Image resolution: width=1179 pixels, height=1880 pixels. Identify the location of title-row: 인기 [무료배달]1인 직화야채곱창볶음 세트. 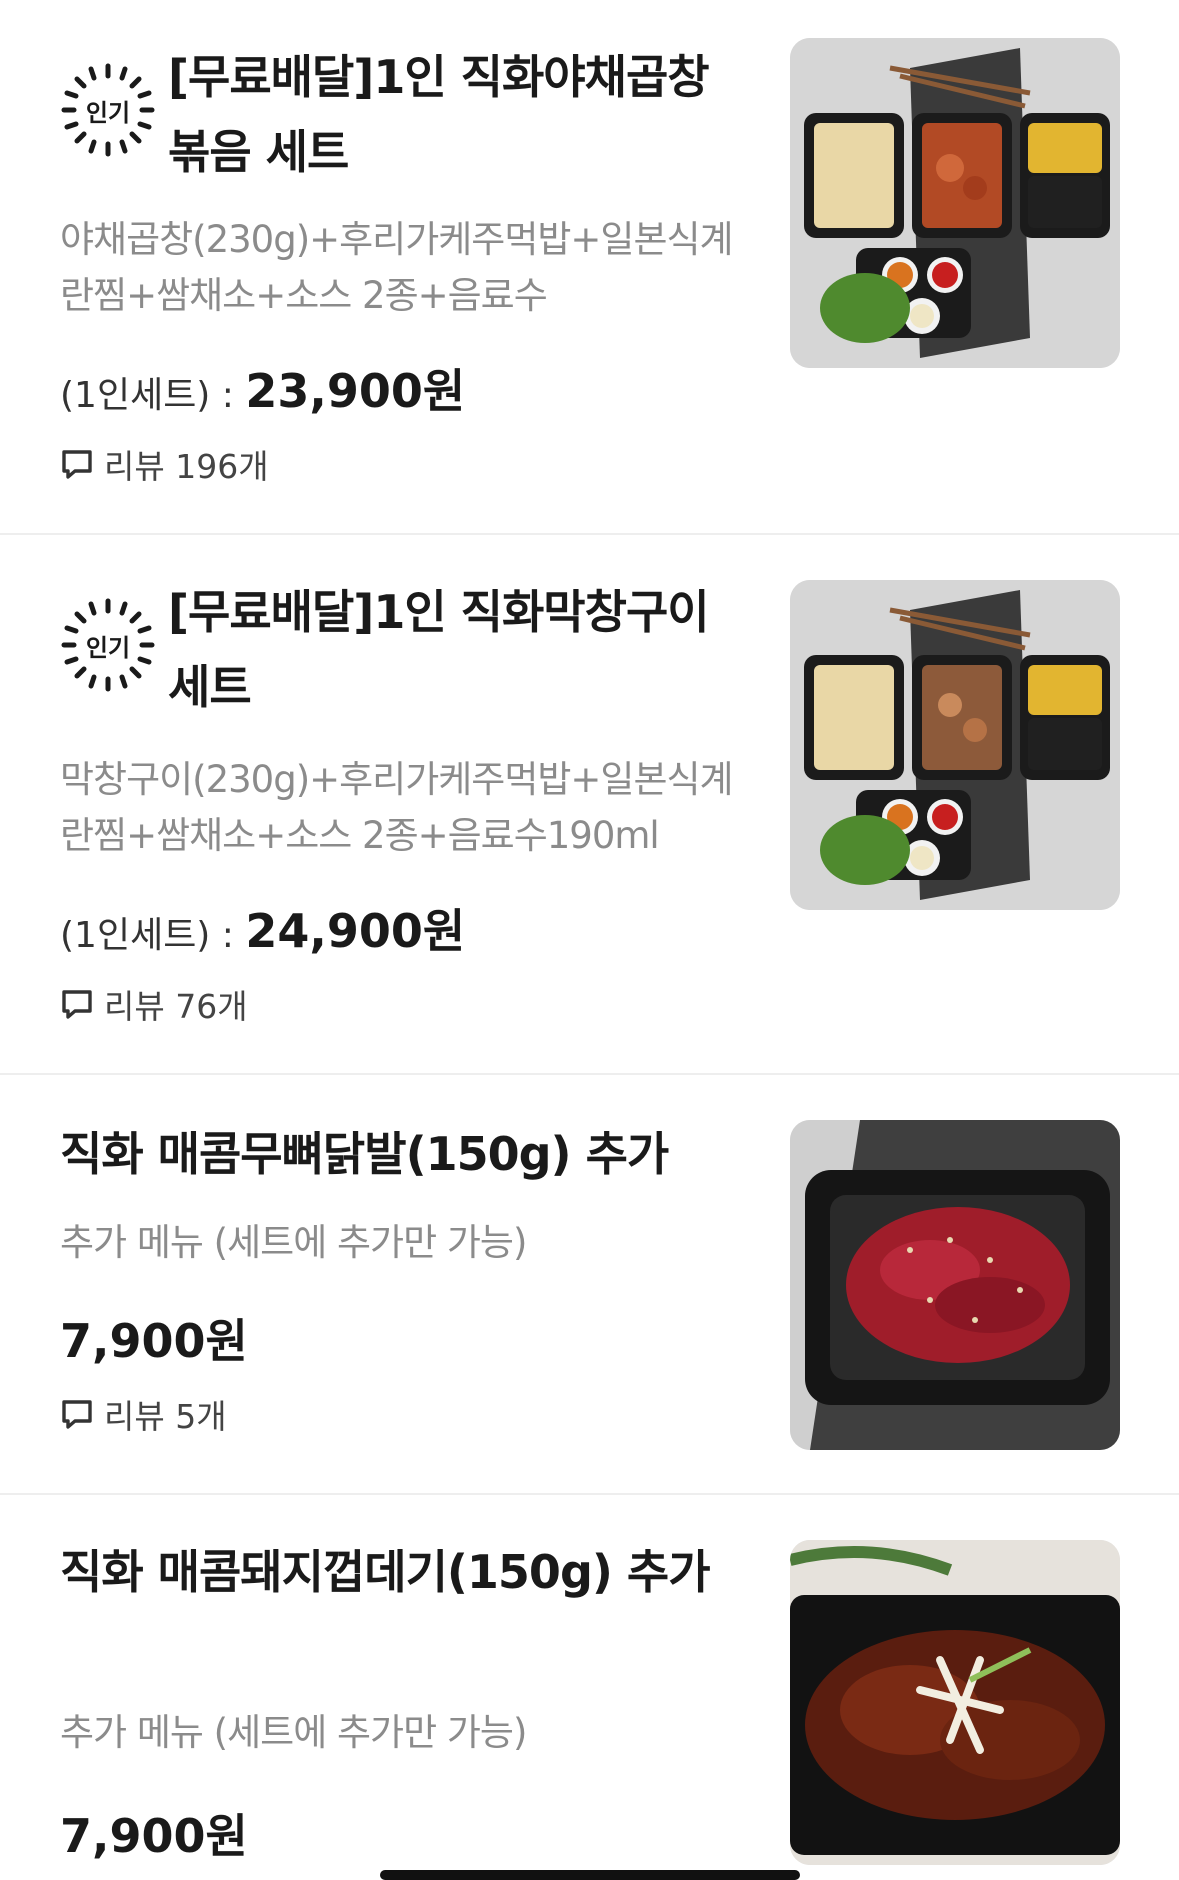
(400, 115).